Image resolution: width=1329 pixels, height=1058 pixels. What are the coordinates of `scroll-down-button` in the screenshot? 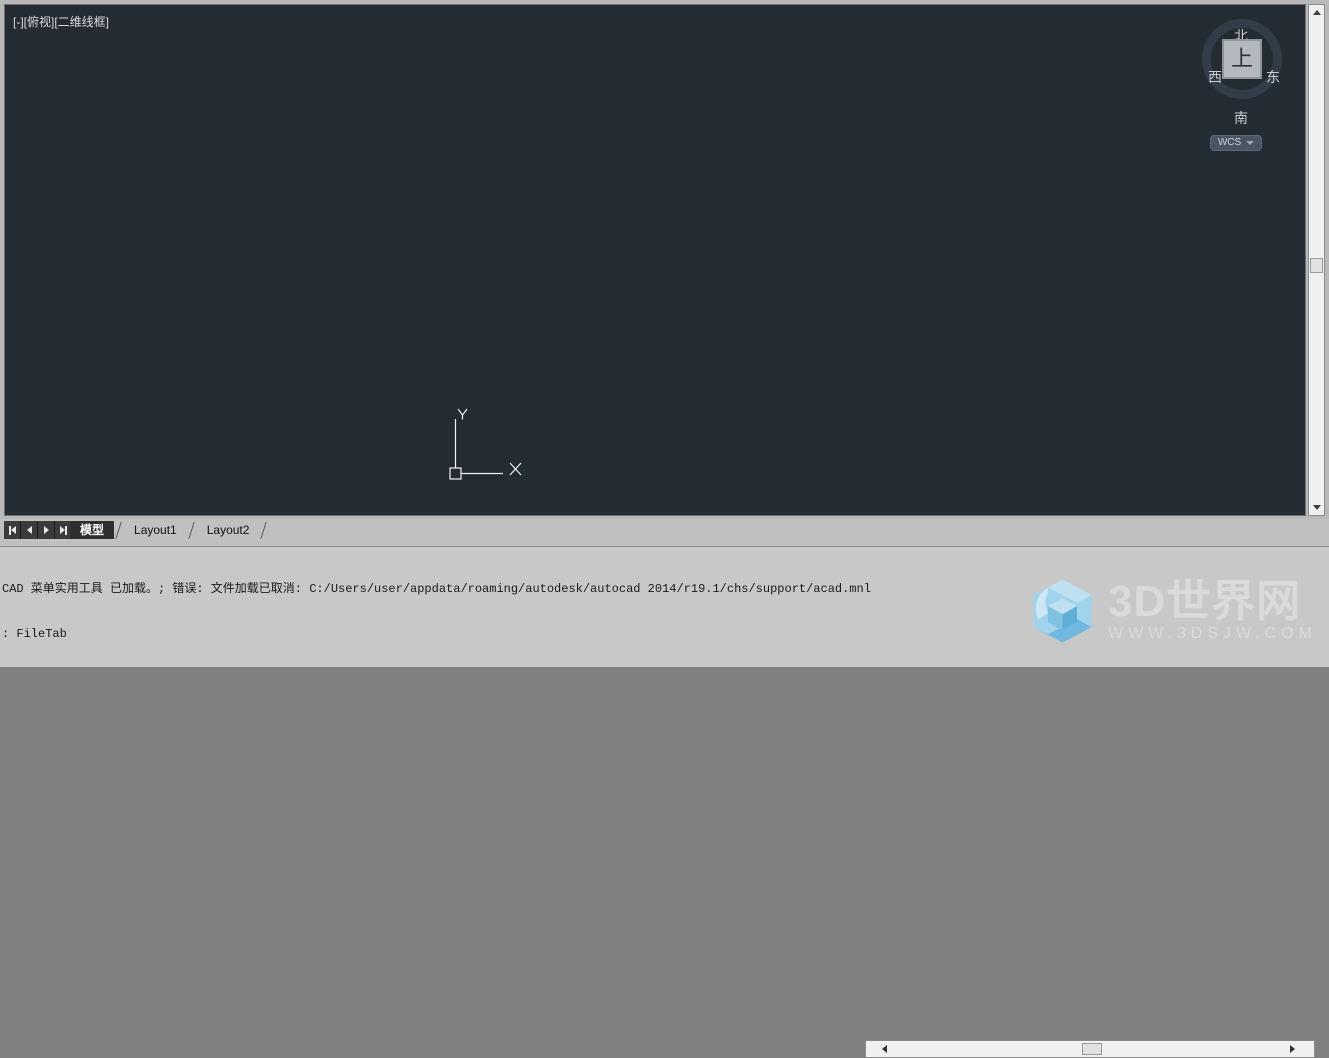 It's located at (1316, 507).